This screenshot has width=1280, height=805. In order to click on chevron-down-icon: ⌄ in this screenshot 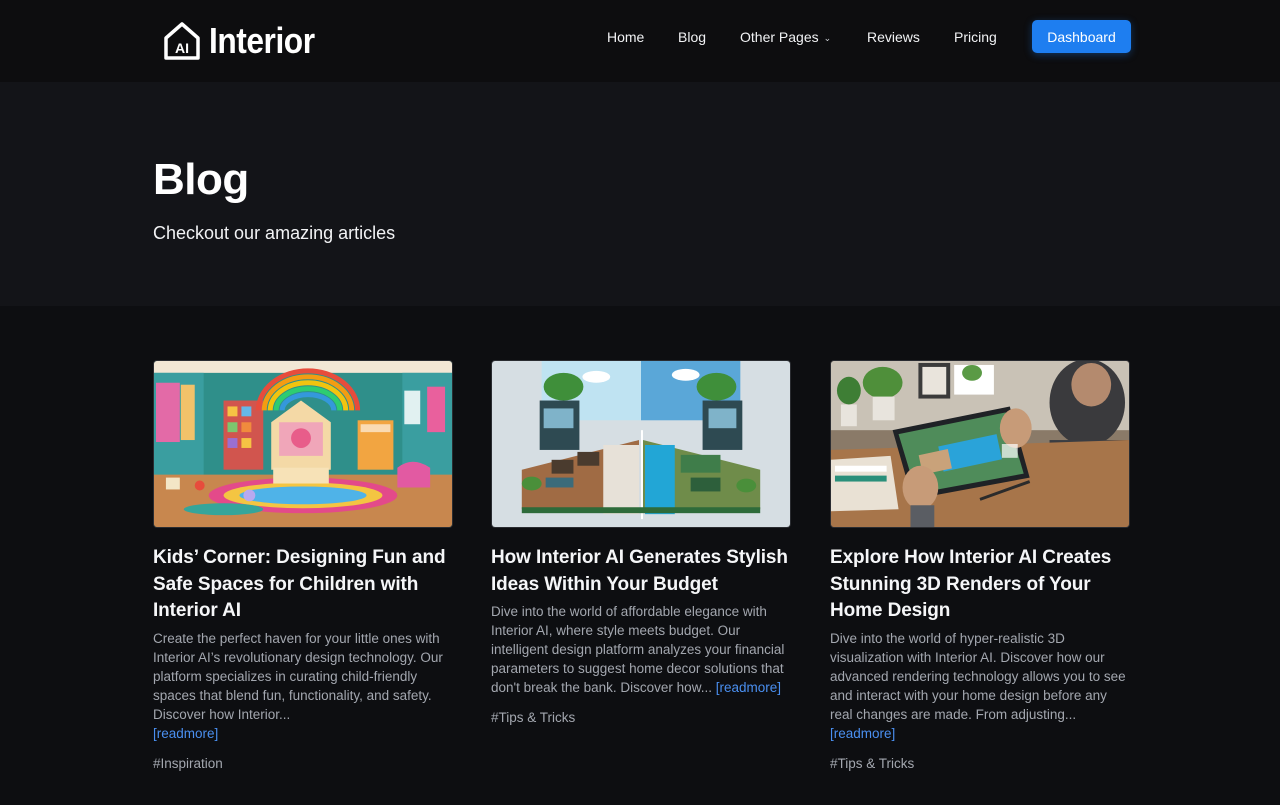, I will do `click(827, 38)`.